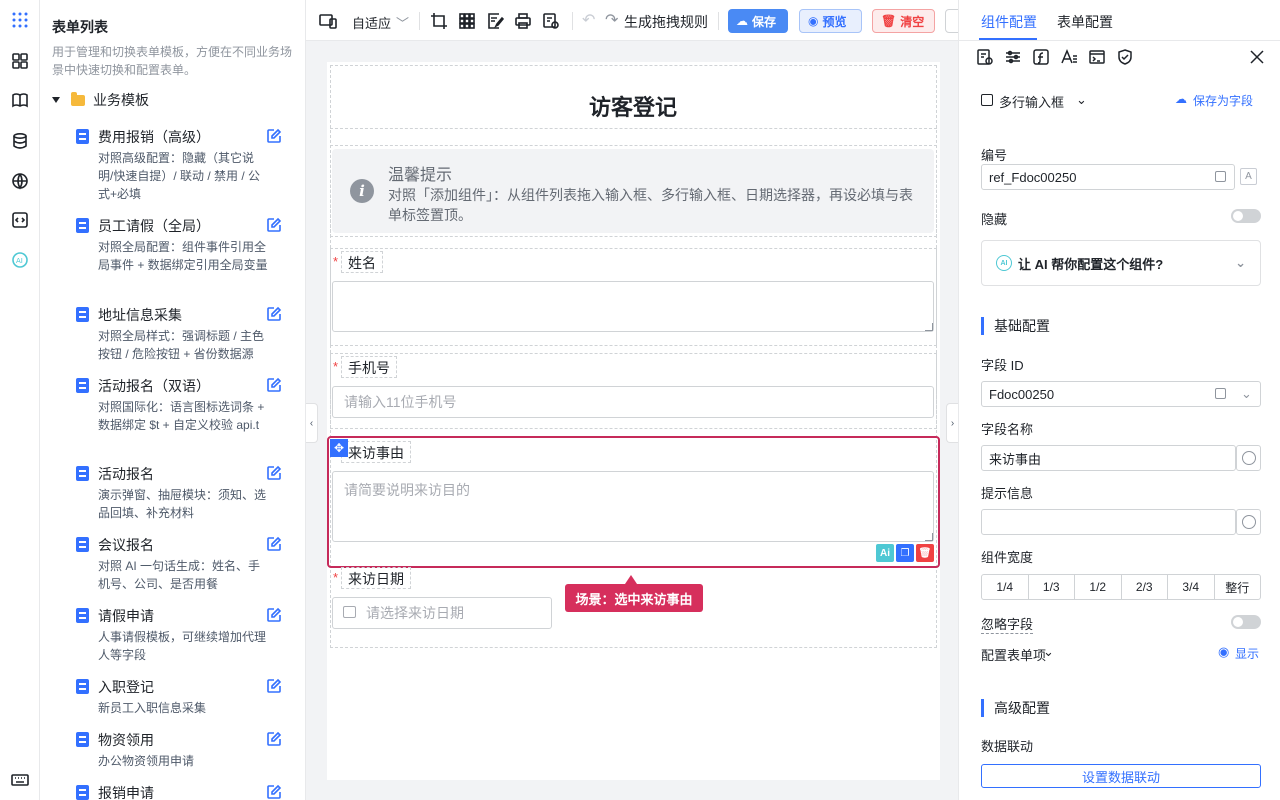 This screenshot has width=1280, height=800. I want to click on info-icon: i, so click(362, 191).